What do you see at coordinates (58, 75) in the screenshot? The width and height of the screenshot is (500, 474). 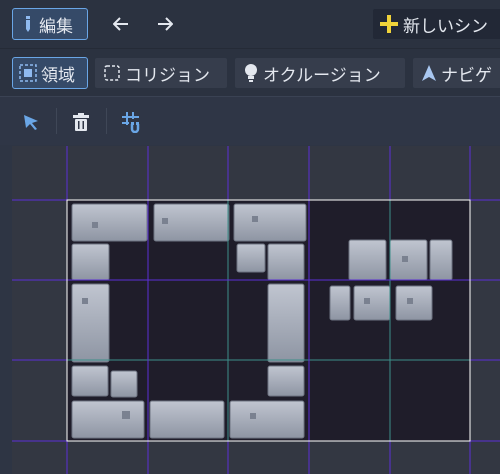 I see `tab-region-label: 領域` at bounding box center [58, 75].